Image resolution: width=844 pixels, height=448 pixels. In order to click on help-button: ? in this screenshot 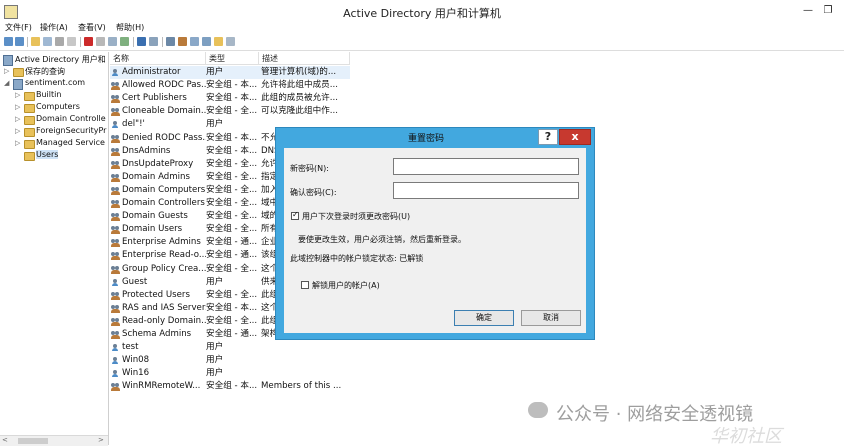, I will do `click(548, 137)`.